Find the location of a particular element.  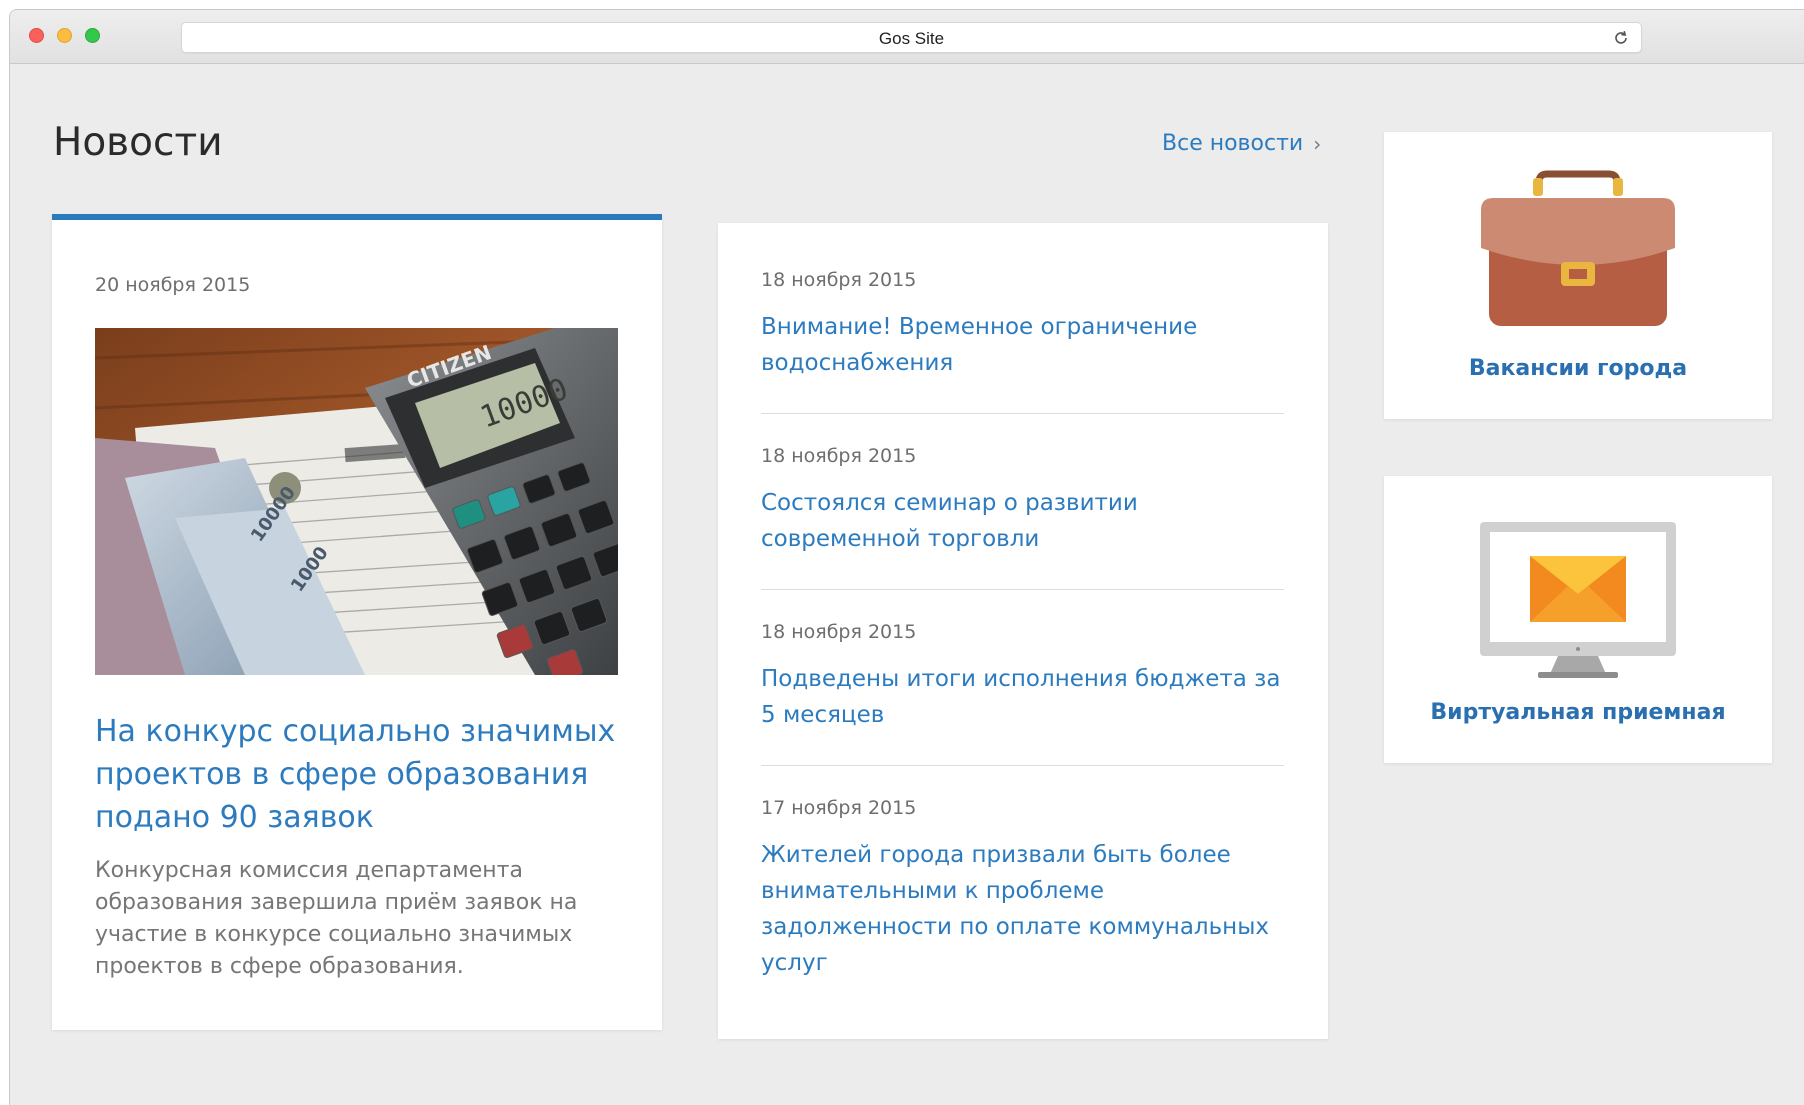

virtual-reception-tile: Виртуальная приемная is located at coordinates (1578, 619).